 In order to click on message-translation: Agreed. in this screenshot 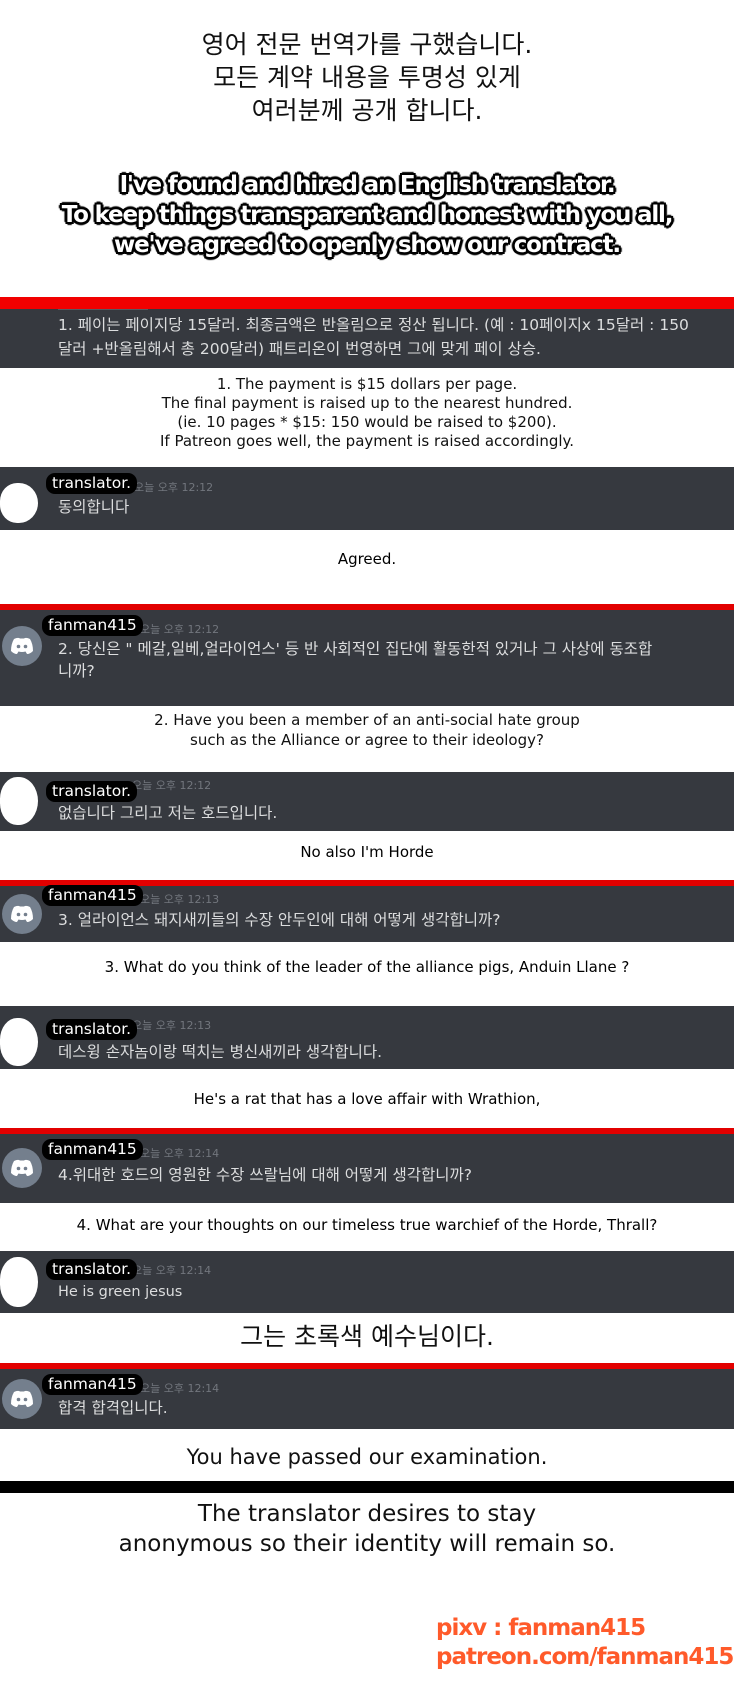, I will do `click(367, 559)`.